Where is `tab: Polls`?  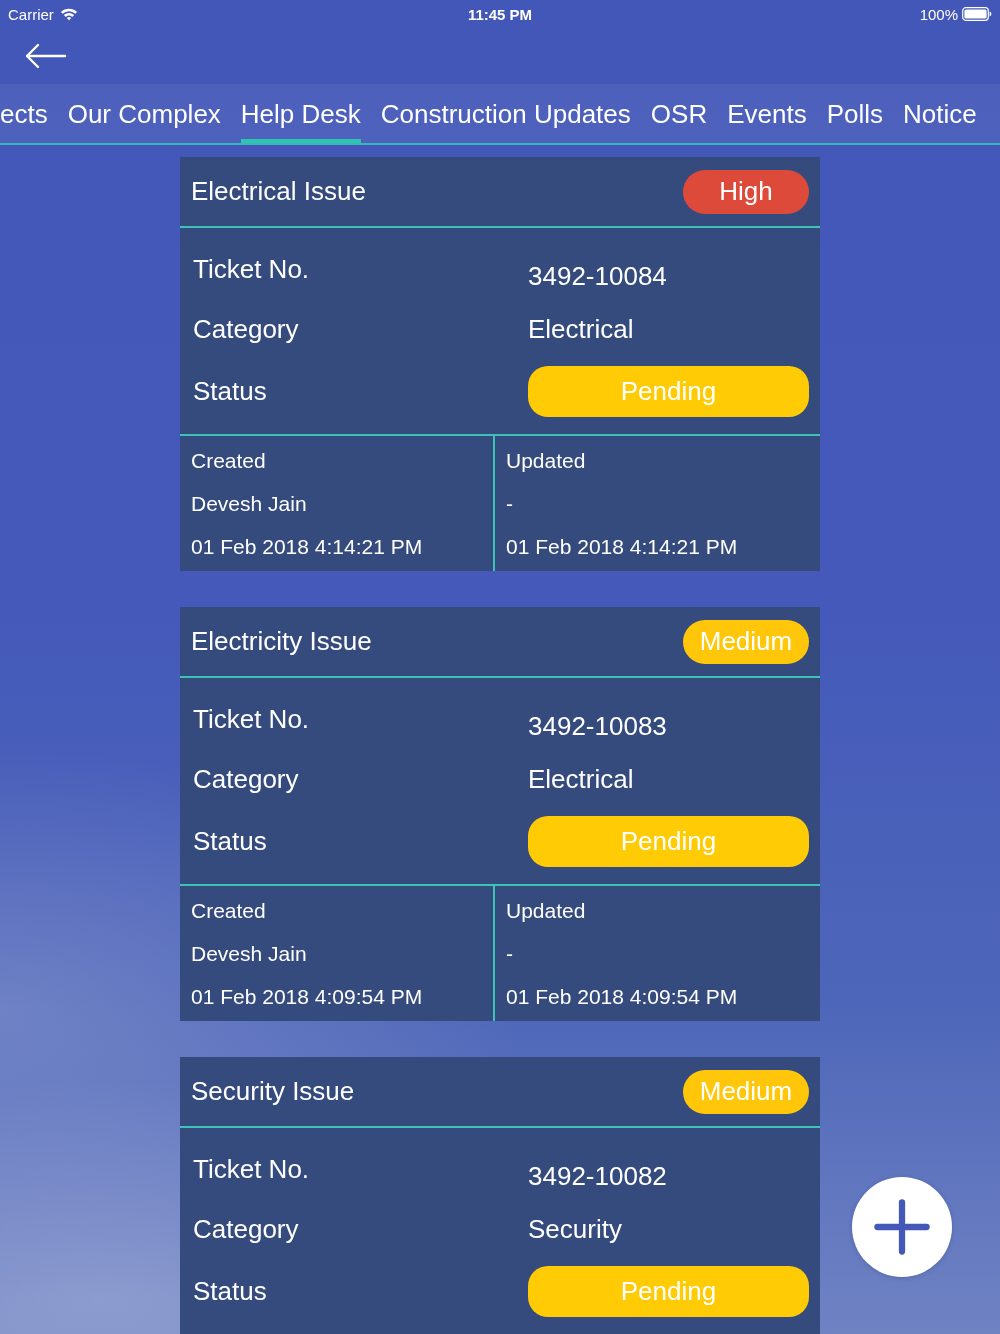 tab: Polls is located at coordinates (854, 113).